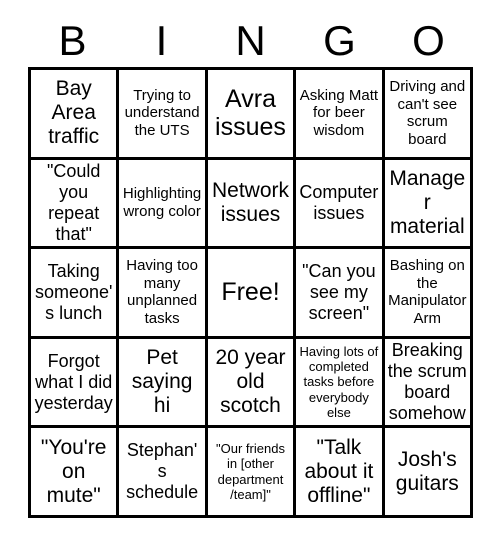 This screenshot has width=501, height=544. I want to click on bingo-cell: "Could you repeat that", so click(75, 204).